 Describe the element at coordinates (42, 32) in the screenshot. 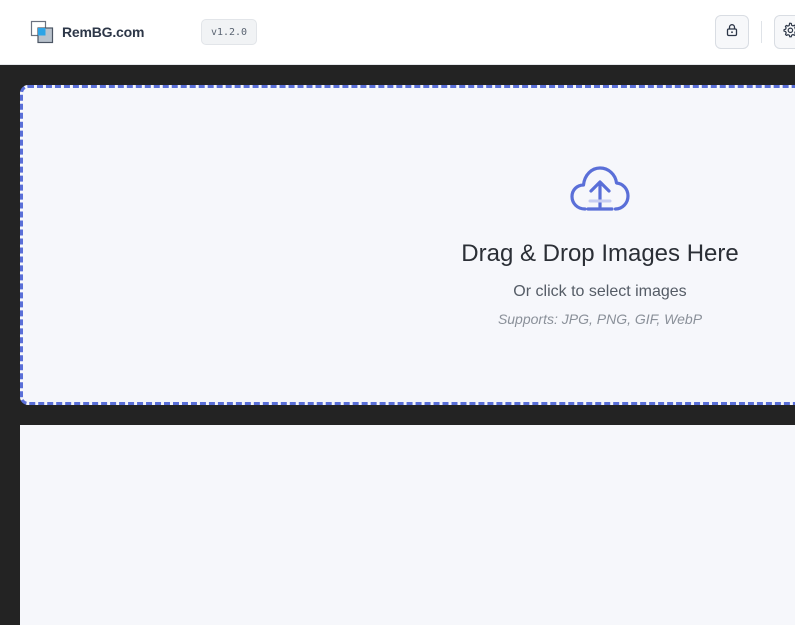

I see `logo-icon` at that location.